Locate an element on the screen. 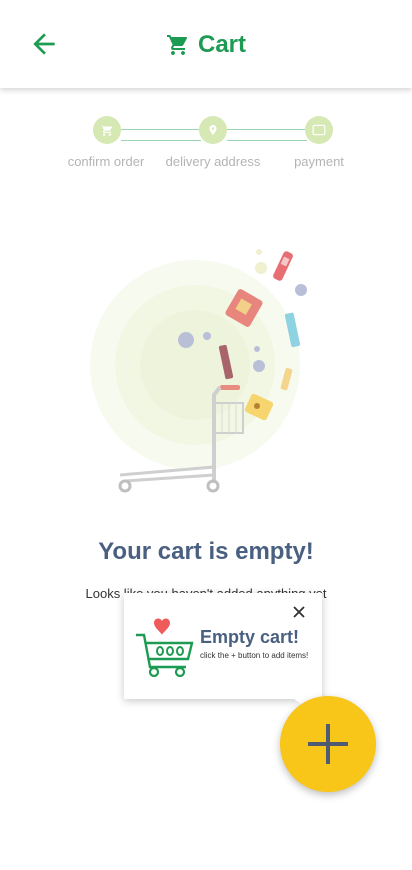 The image size is (412, 870). cart-heart-icon is located at coordinates (165, 647).